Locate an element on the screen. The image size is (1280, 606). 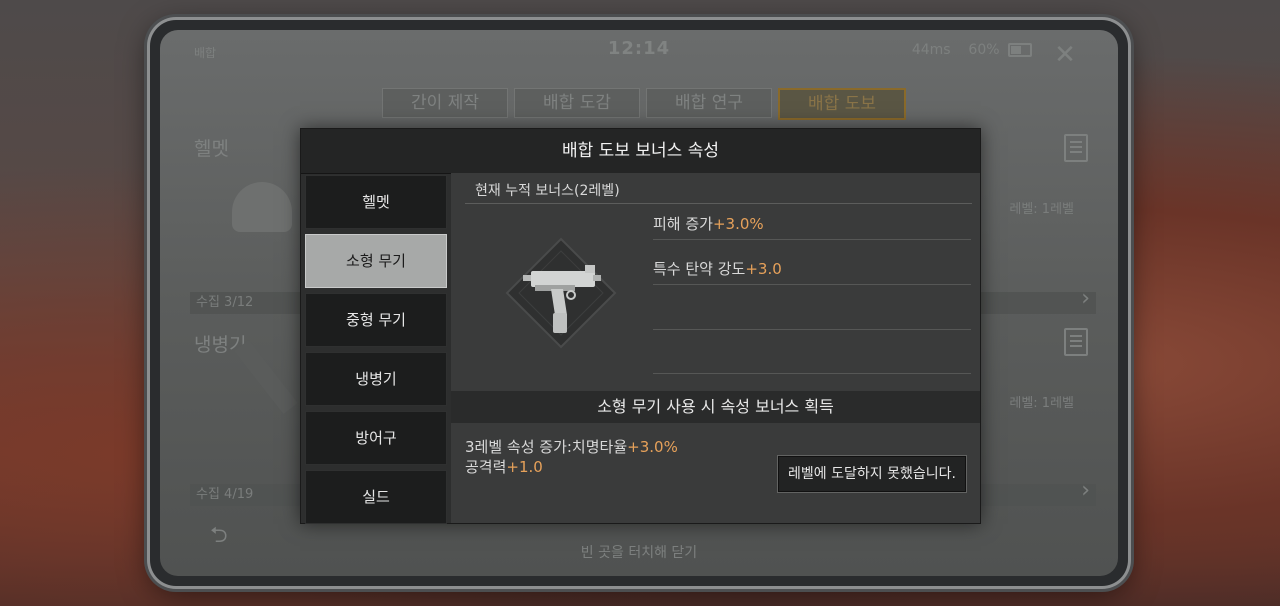
category-shield: 실드 is located at coordinates (376, 497).